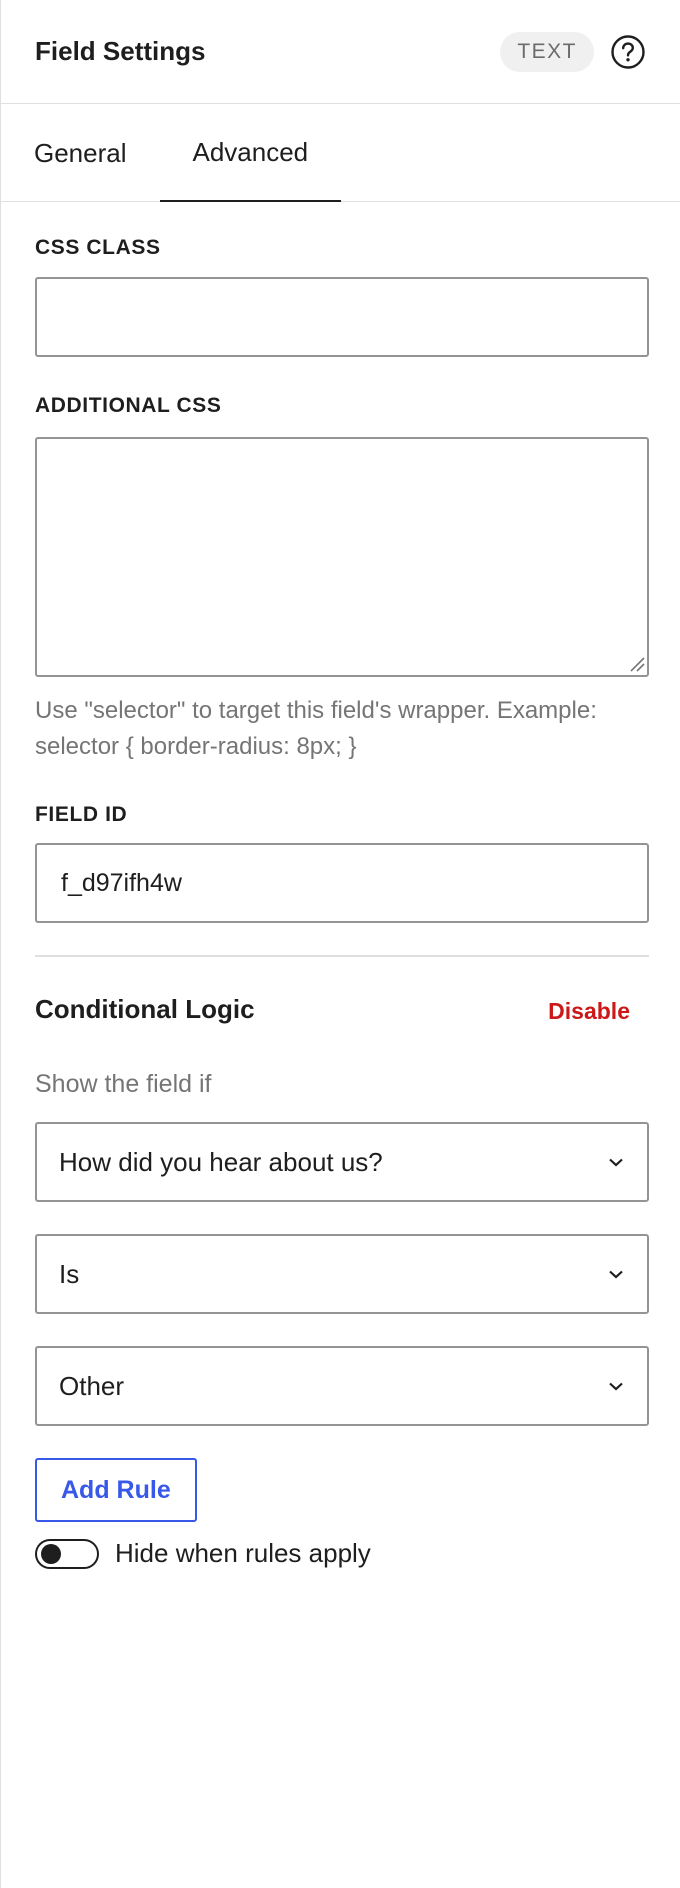 The height and width of the screenshot is (1888, 680). What do you see at coordinates (589, 1011) in the screenshot?
I see `disable-conditional-logic-link: Disable` at bounding box center [589, 1011].